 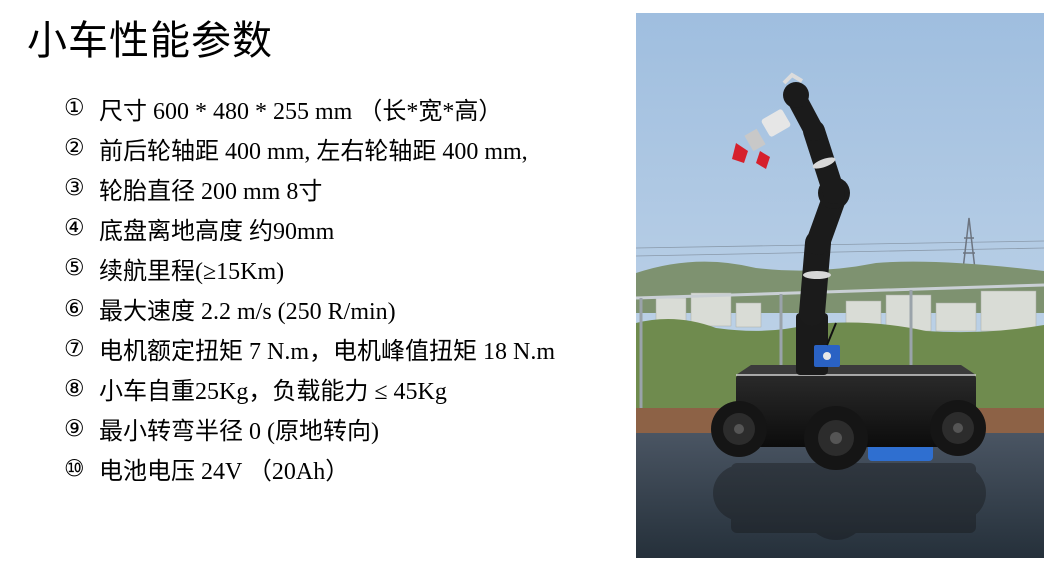 What do you see at coordinates (217, 231) in the screenshot?
I see `spec-text: 底盘离地高度 约90mm` at bounding box center [217, 231].